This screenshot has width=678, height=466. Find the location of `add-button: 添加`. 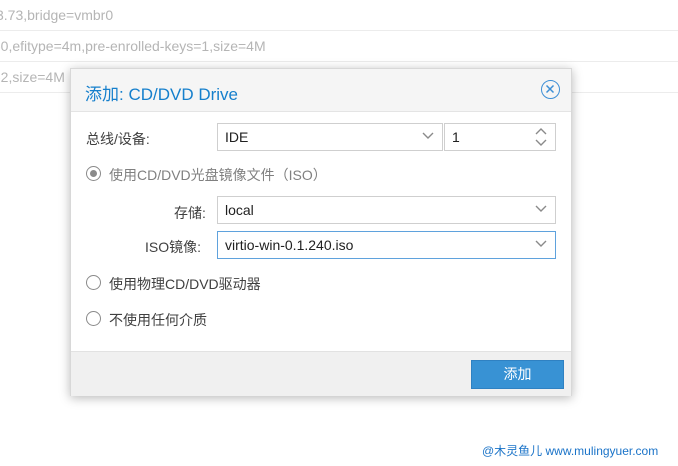

add-button: 添加 is located at coordinates (517, 374).